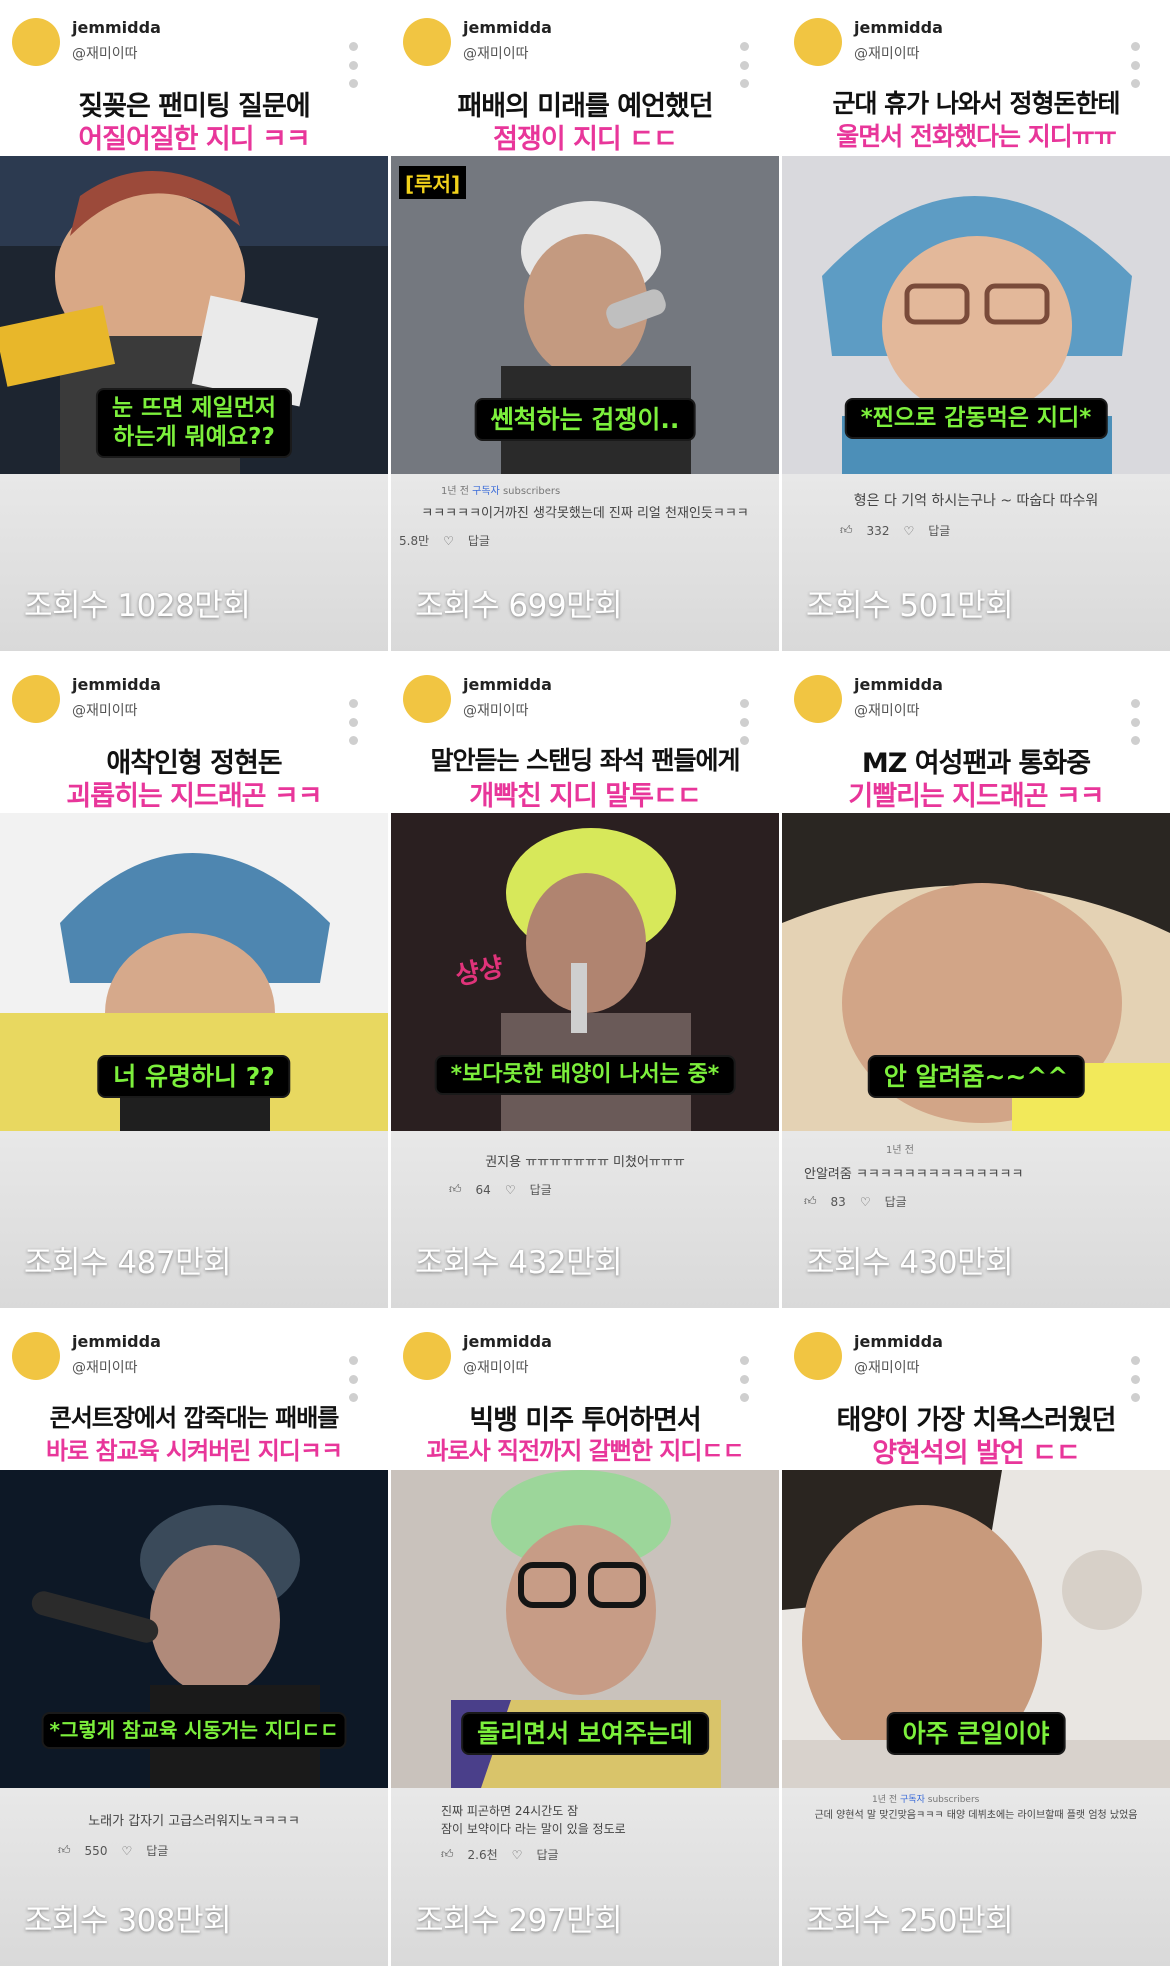 Image resolution: width=1170 pixels, height=1968 pixels. What do you see at coordinates (194, 796) in the screenshot?
I see `video-title-line2: 괴롭히는 지드래곤 ㅋㅋ` at bounding box center [194, 796].